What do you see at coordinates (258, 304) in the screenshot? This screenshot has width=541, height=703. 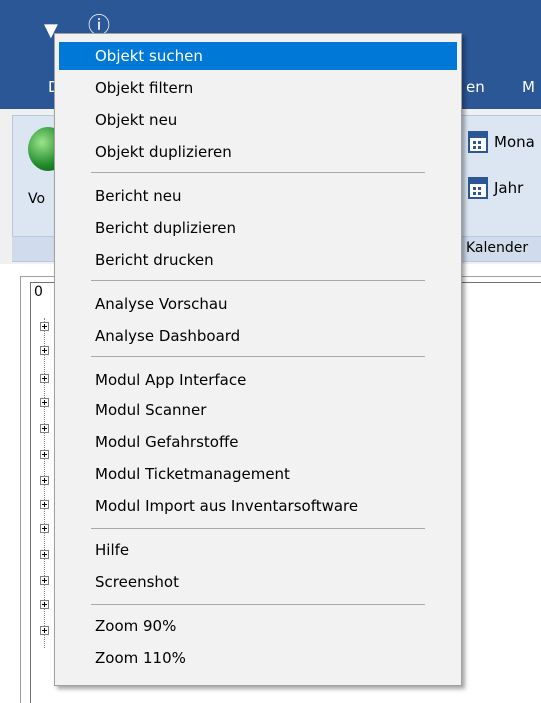 I see `menu-item-analyse-vorschau: Analyse Vorschau` at bounding box center [258, 304].